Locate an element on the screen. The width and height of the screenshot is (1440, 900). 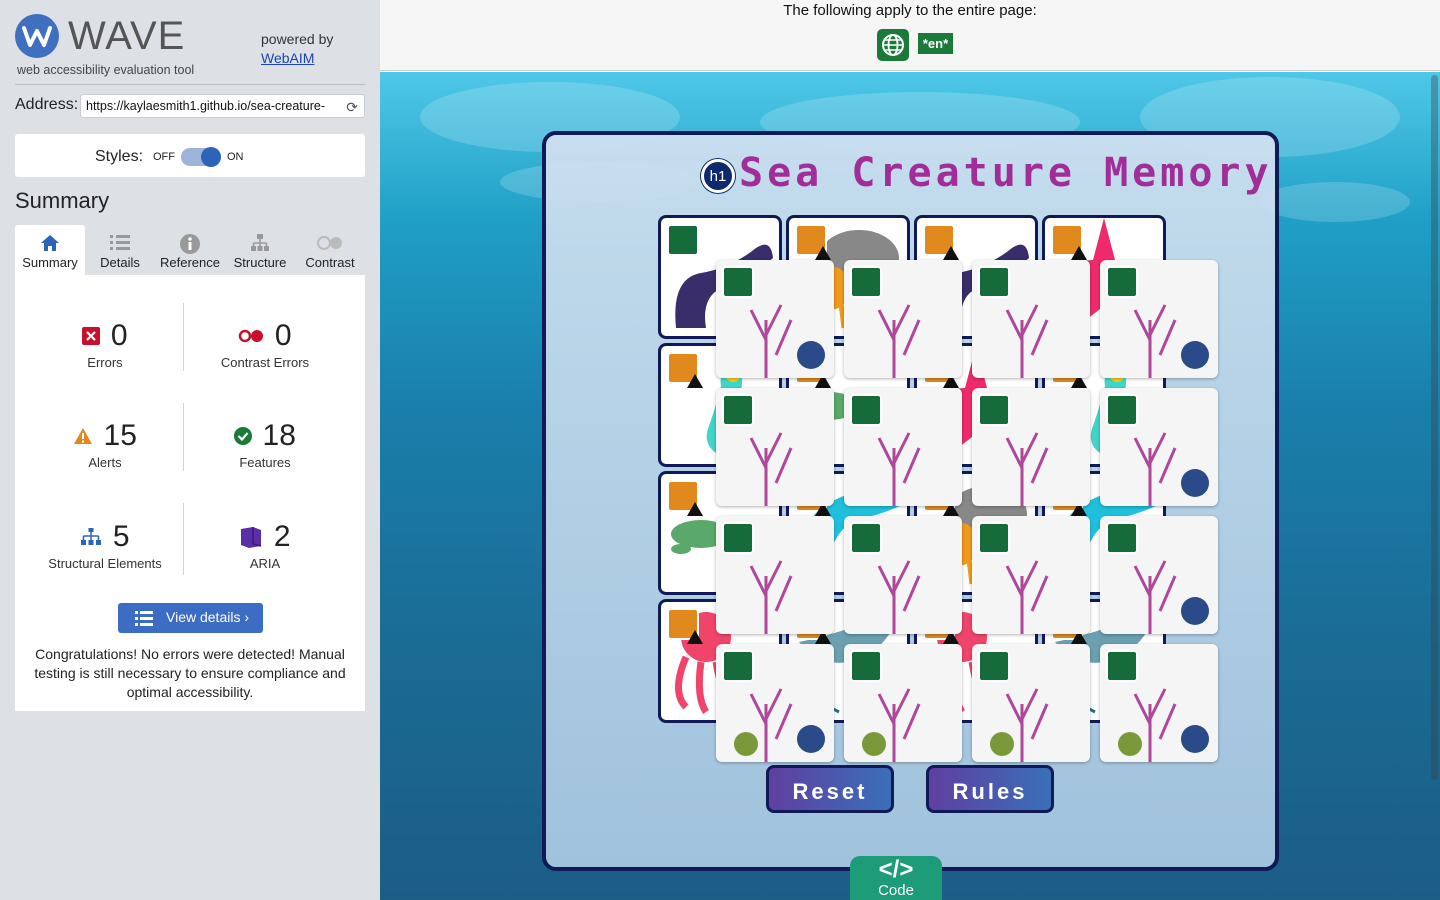
toggle-knob is located at coordinates (211, 157).